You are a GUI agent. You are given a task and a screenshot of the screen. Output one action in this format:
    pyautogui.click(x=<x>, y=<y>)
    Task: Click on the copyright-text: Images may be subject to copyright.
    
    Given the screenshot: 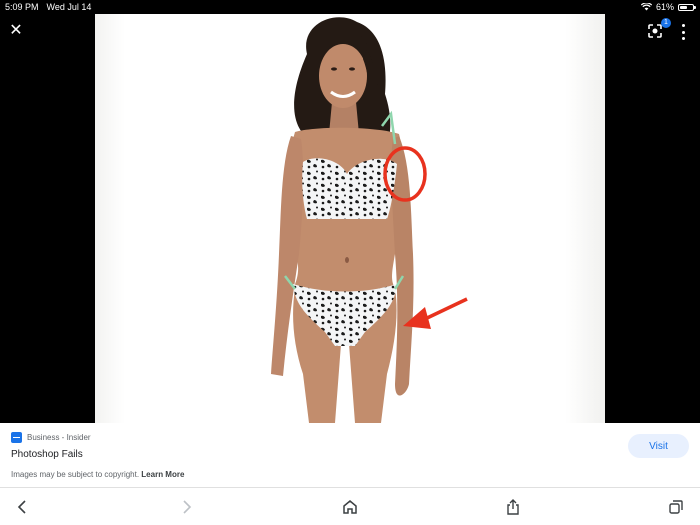 What is the action you would take?
    pyautogui.click(x=75, y=474)
    